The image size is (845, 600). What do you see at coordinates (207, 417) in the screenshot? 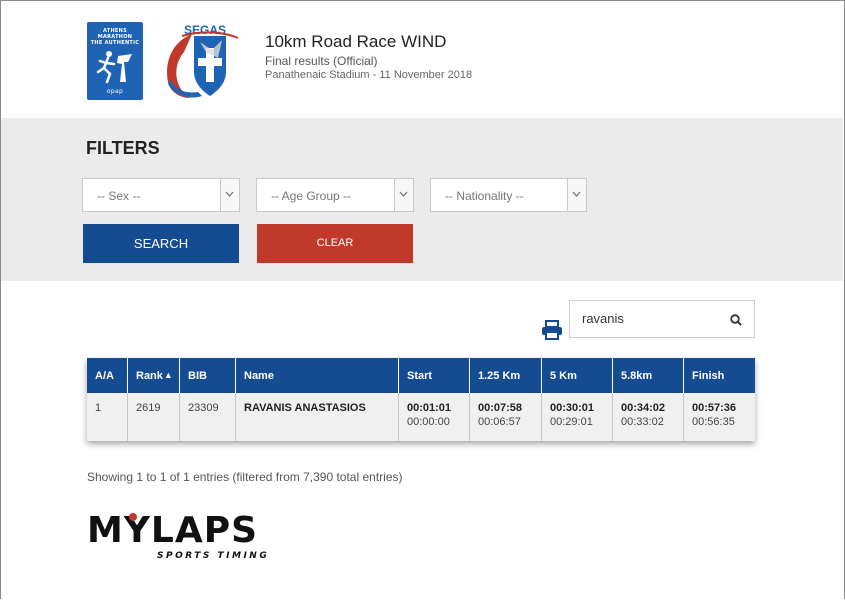
I see `cell-bib: 23309` at bounding box center [207, 417].